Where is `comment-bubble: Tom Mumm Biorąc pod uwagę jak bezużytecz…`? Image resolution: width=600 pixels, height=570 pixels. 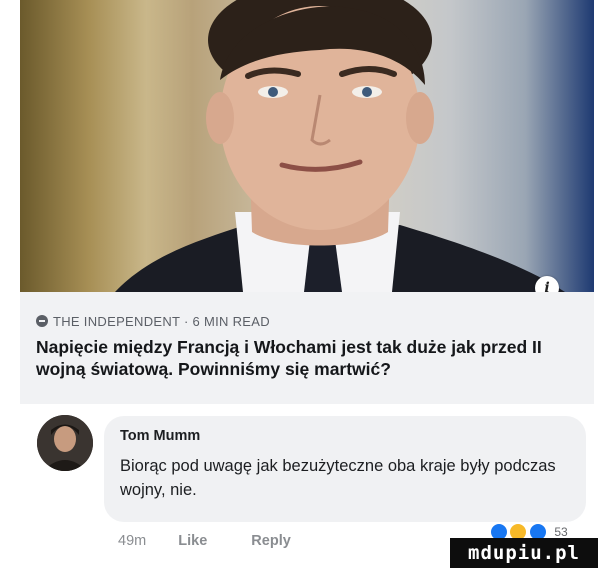 comment-bubble: Tom Mumm Biorąc pod uwagę jak bezużytecz… is located at coordinates (345, 469).